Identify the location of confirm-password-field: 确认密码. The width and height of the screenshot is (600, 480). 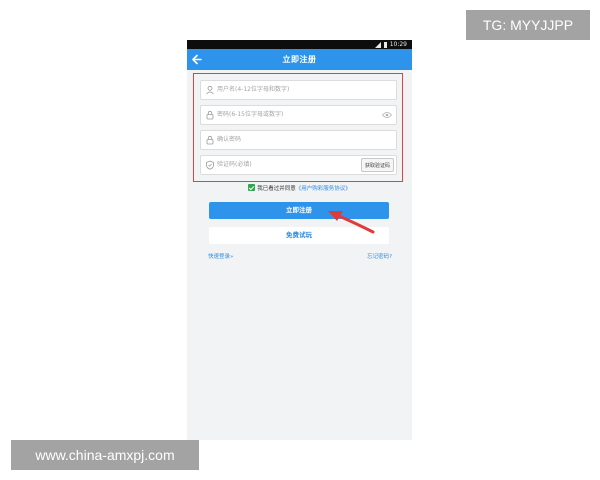
(298, 140).